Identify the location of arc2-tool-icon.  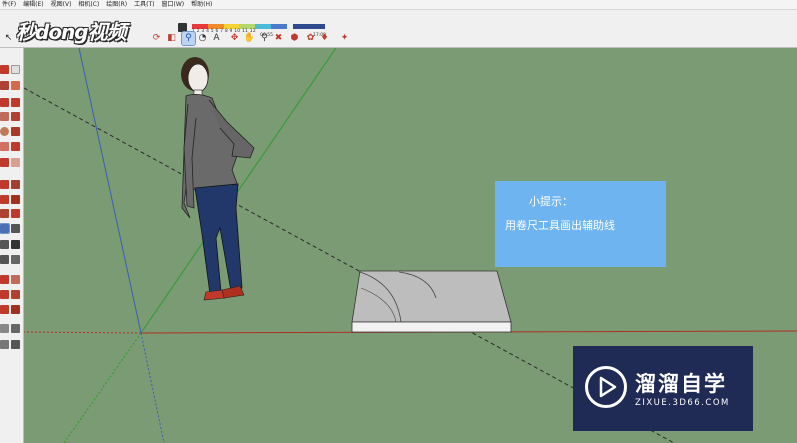
(4, 162).